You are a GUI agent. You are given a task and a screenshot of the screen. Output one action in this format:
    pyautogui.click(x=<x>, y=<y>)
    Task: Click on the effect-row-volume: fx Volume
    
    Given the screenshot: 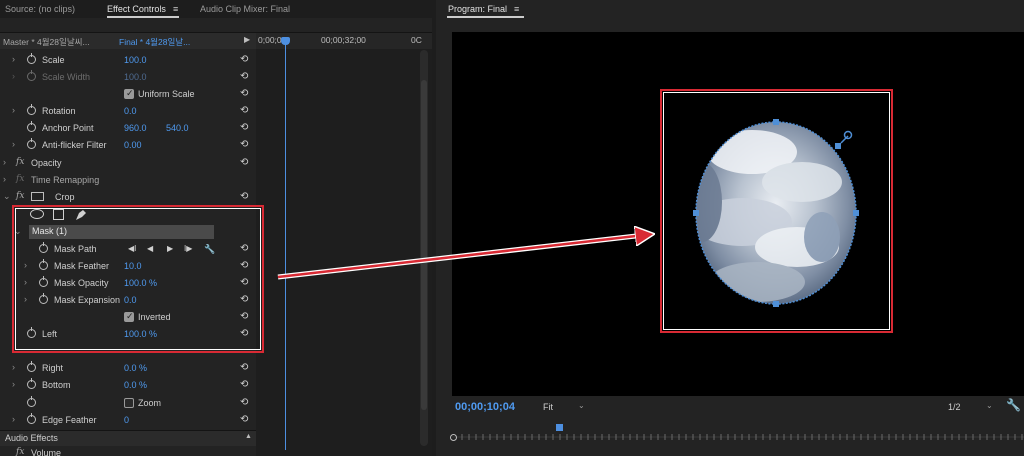 What is the action you would take?
    pyautogui.click(x=128, y=451)
    